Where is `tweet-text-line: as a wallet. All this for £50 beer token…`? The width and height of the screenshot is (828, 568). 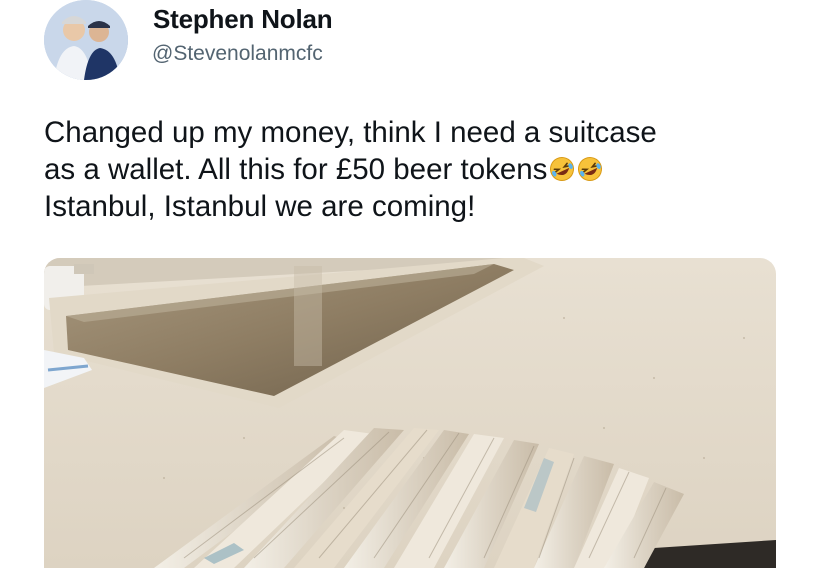 tweet-text-line: as a wallet. All this for £50 beer token… is located at coordinates (424, 169).